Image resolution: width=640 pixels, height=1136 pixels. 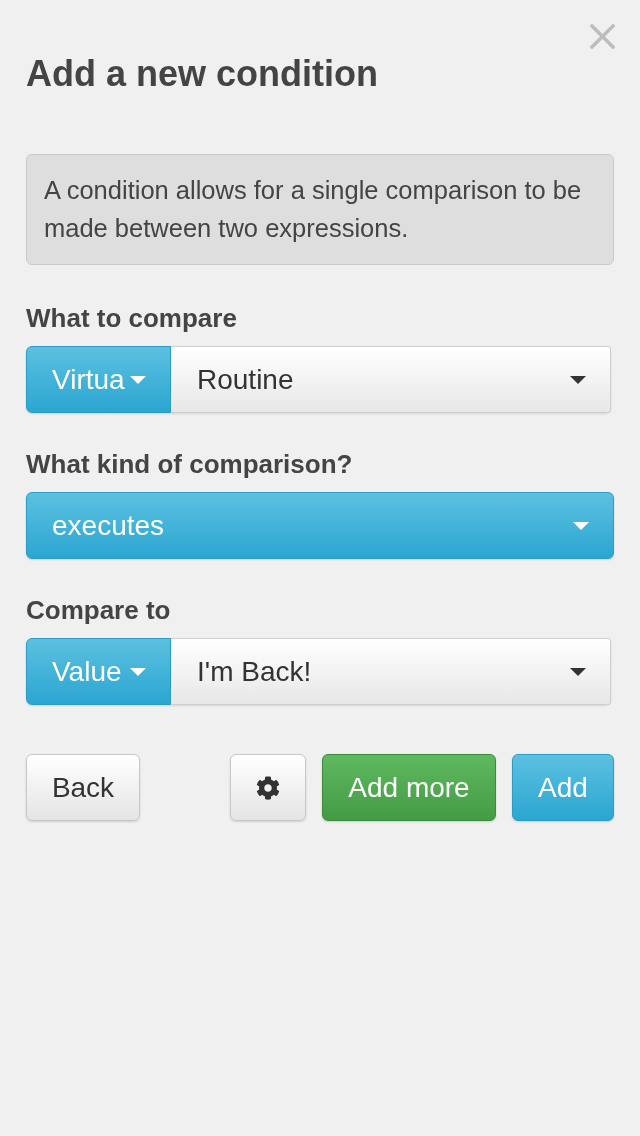 I want to click on field-label: Compare to, so click(x=98, y=610).